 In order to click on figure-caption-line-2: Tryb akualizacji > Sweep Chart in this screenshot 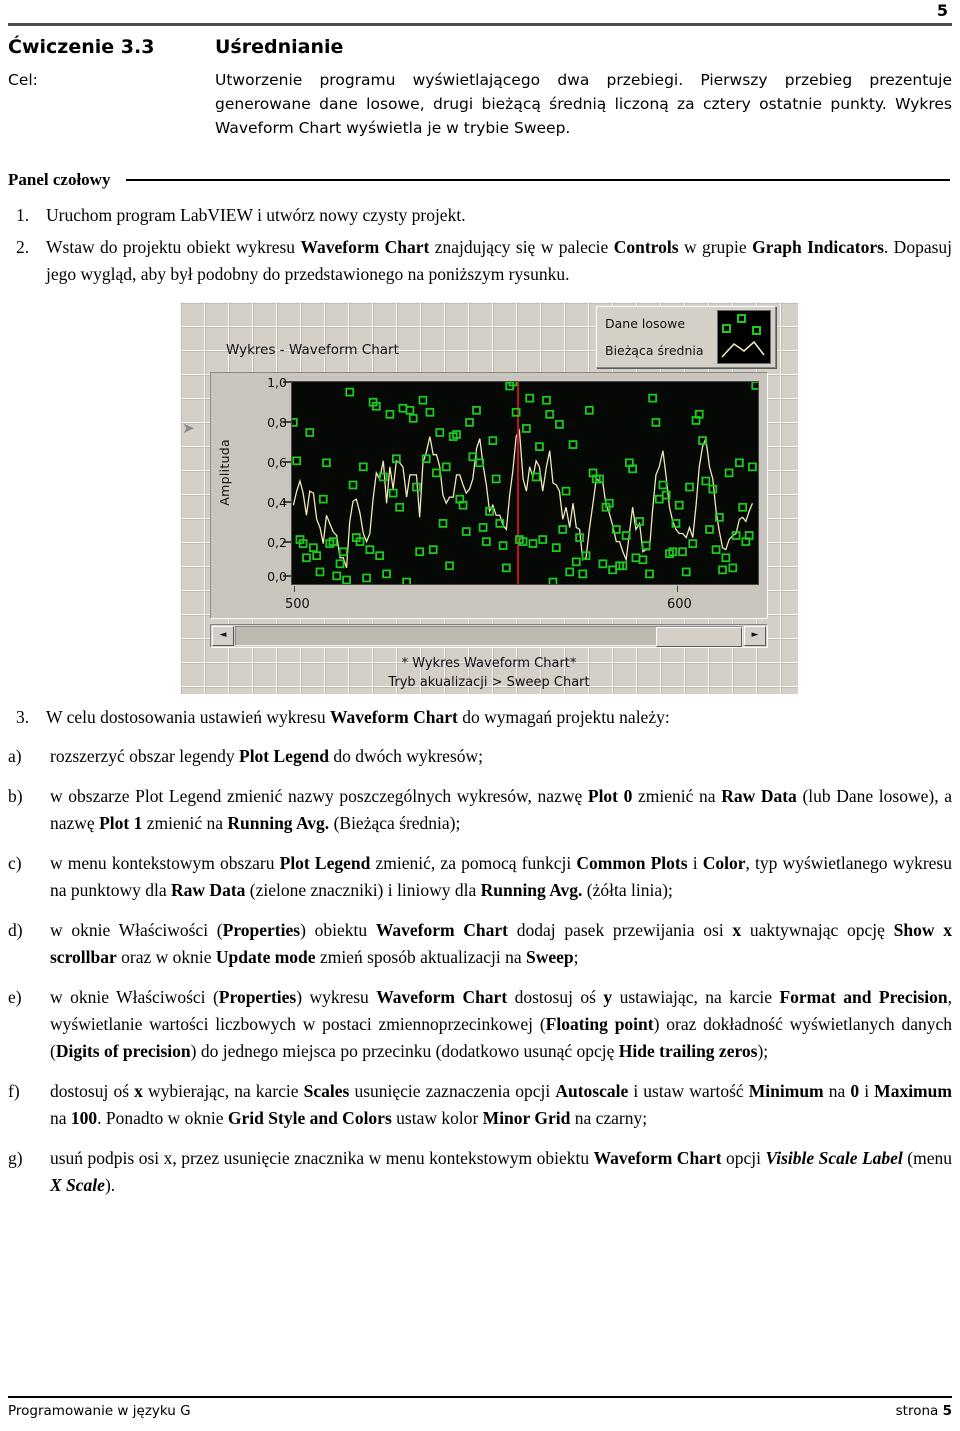, I will do `click(489, 682)`.